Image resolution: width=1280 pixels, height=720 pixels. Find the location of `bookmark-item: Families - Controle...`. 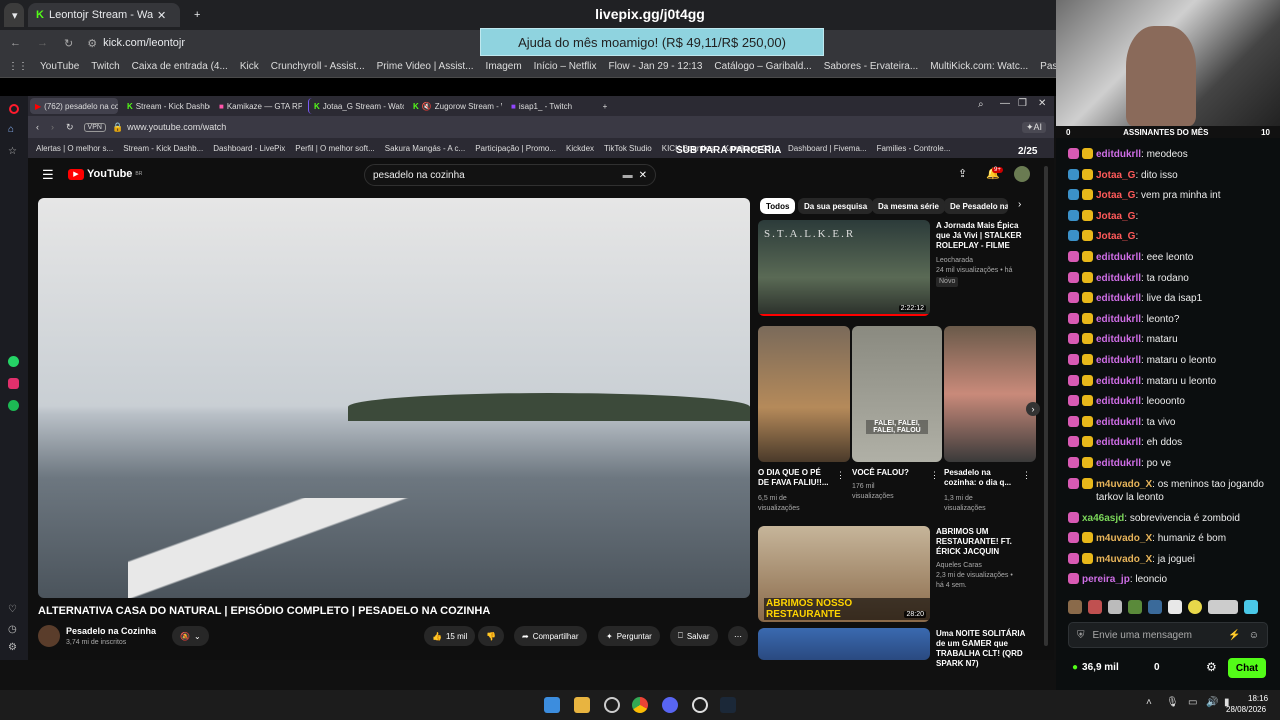

bookmark-item: Families - Controle... is located at coordinates (914, 148).